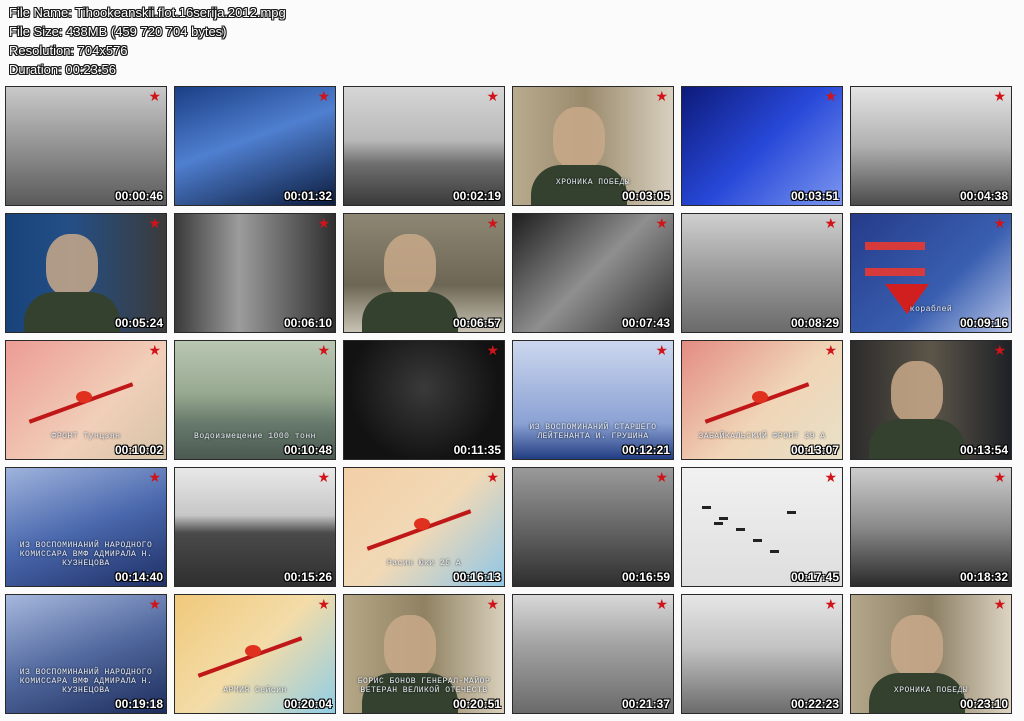 The image size is (1024, 721). I want to click on timestamp: 00:13:54, so click(983, 450).